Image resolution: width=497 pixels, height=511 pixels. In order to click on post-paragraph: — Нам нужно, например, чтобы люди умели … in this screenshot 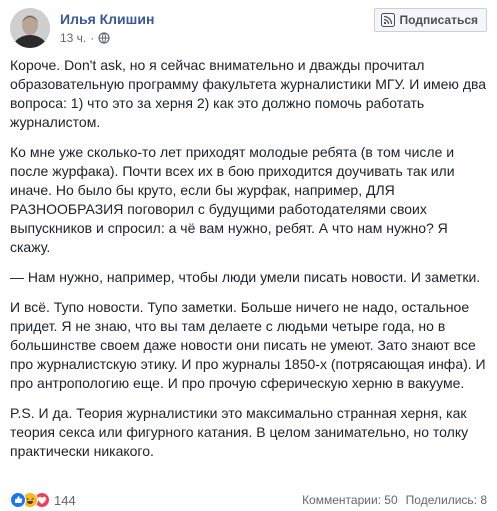, I will do `click(245, 277)`.